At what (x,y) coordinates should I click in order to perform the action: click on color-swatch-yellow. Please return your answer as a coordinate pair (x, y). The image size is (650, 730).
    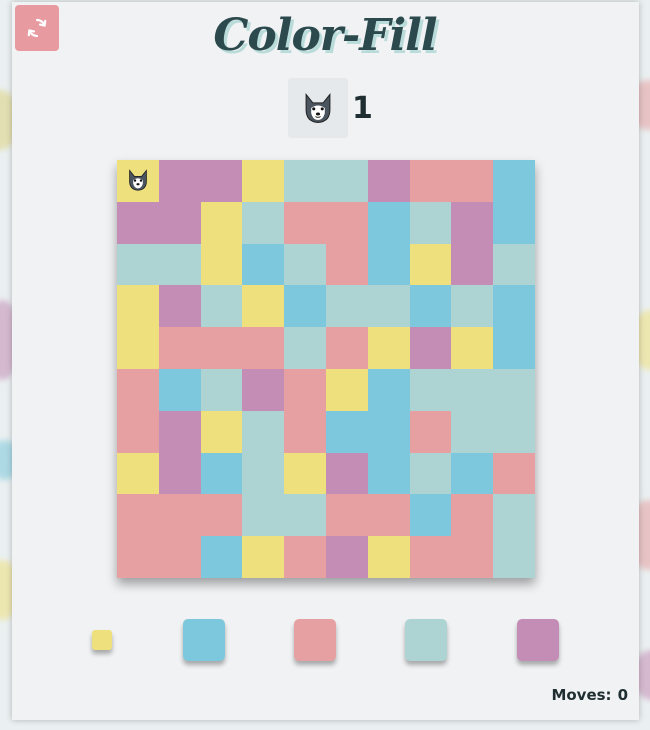
    Looking at the image, I should click on (102, 640).